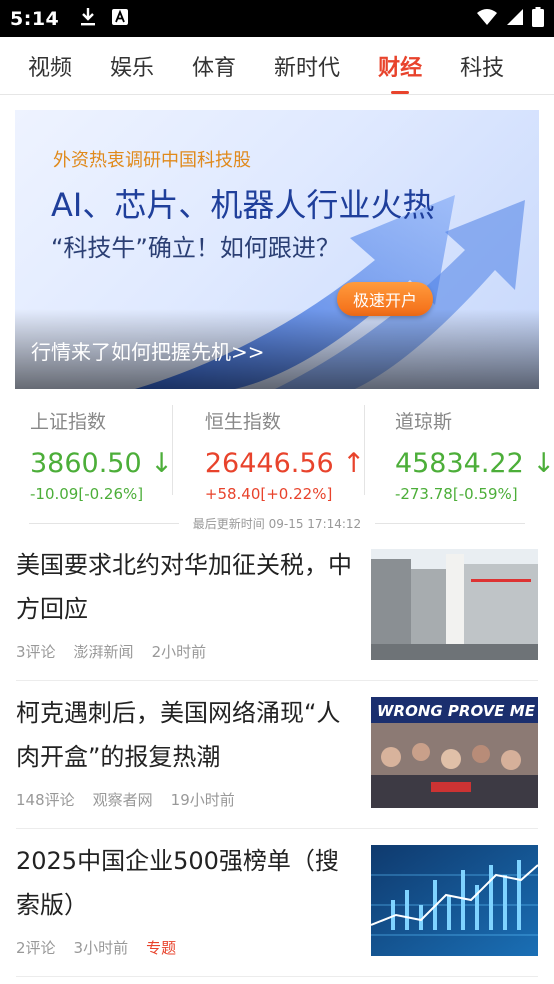 This screenshot has height=984, width=554. I want to click on news-time: 19小时前, so click(202, 800).